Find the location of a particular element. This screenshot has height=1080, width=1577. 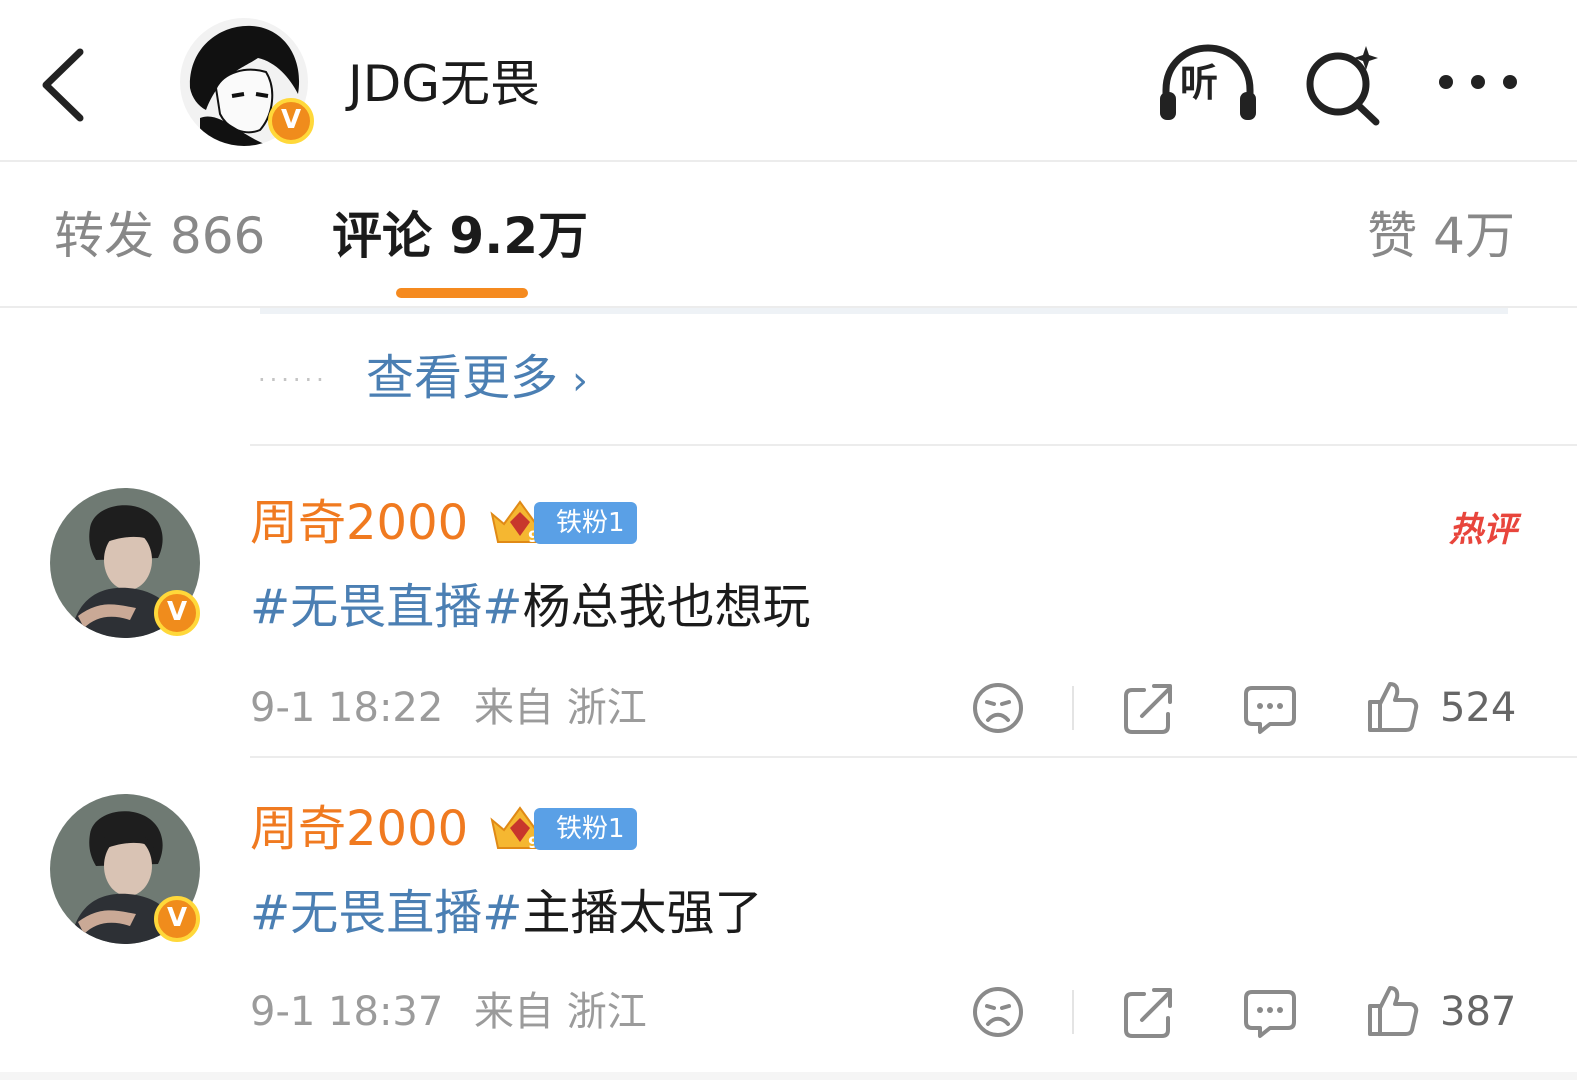

back-button is located at coordinates (66, 85).